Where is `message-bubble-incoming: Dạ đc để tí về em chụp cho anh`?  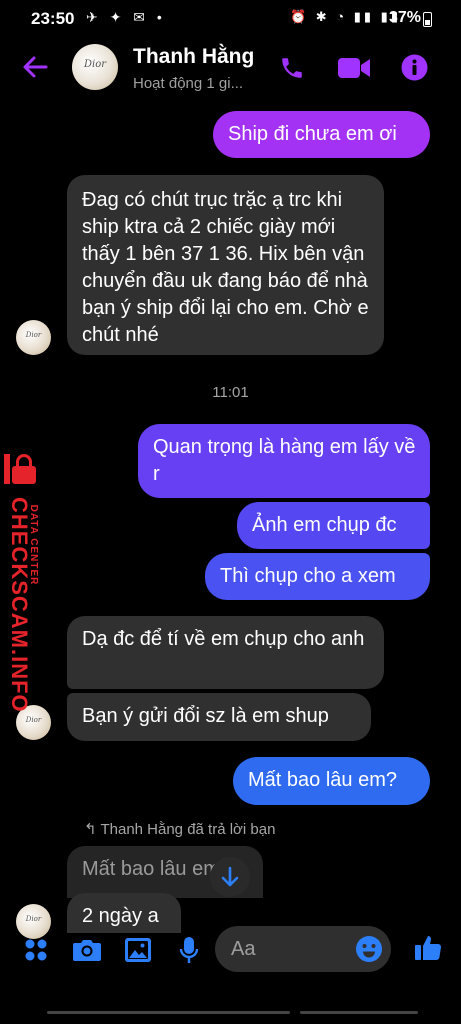 message-bubble-incoming: Dạ đc để tí về em chụp cho anh is located at coordinates (225, 652).